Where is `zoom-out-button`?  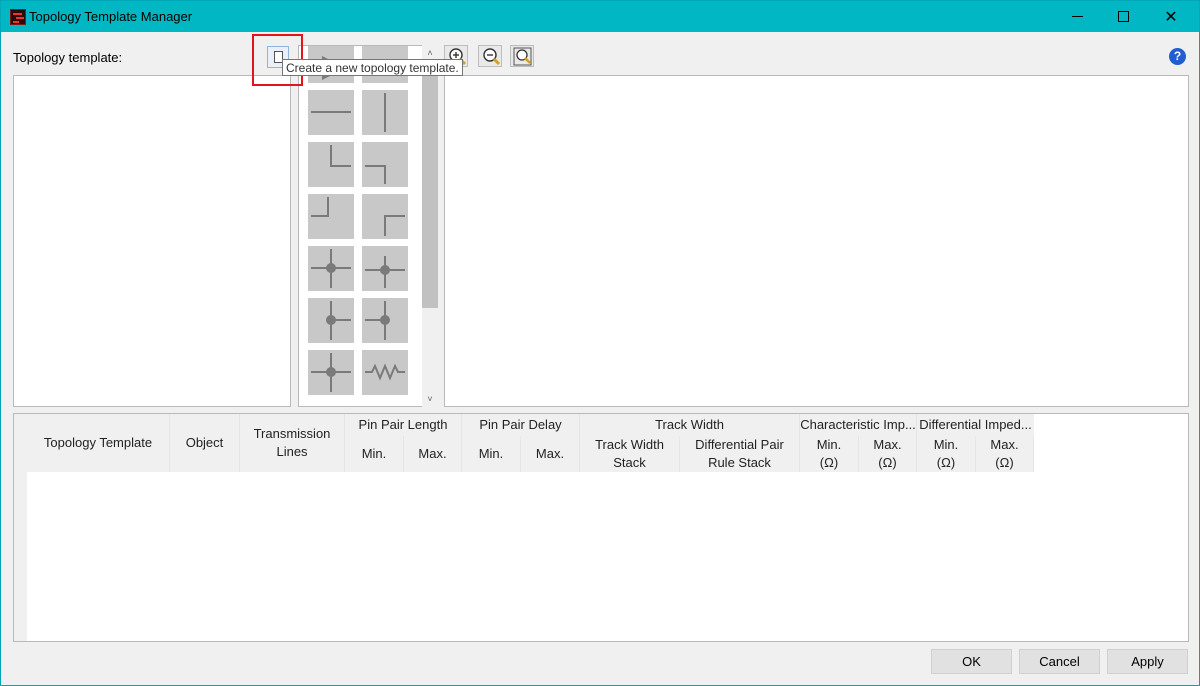
zoom-out-button is located at coordinates (490, 56).